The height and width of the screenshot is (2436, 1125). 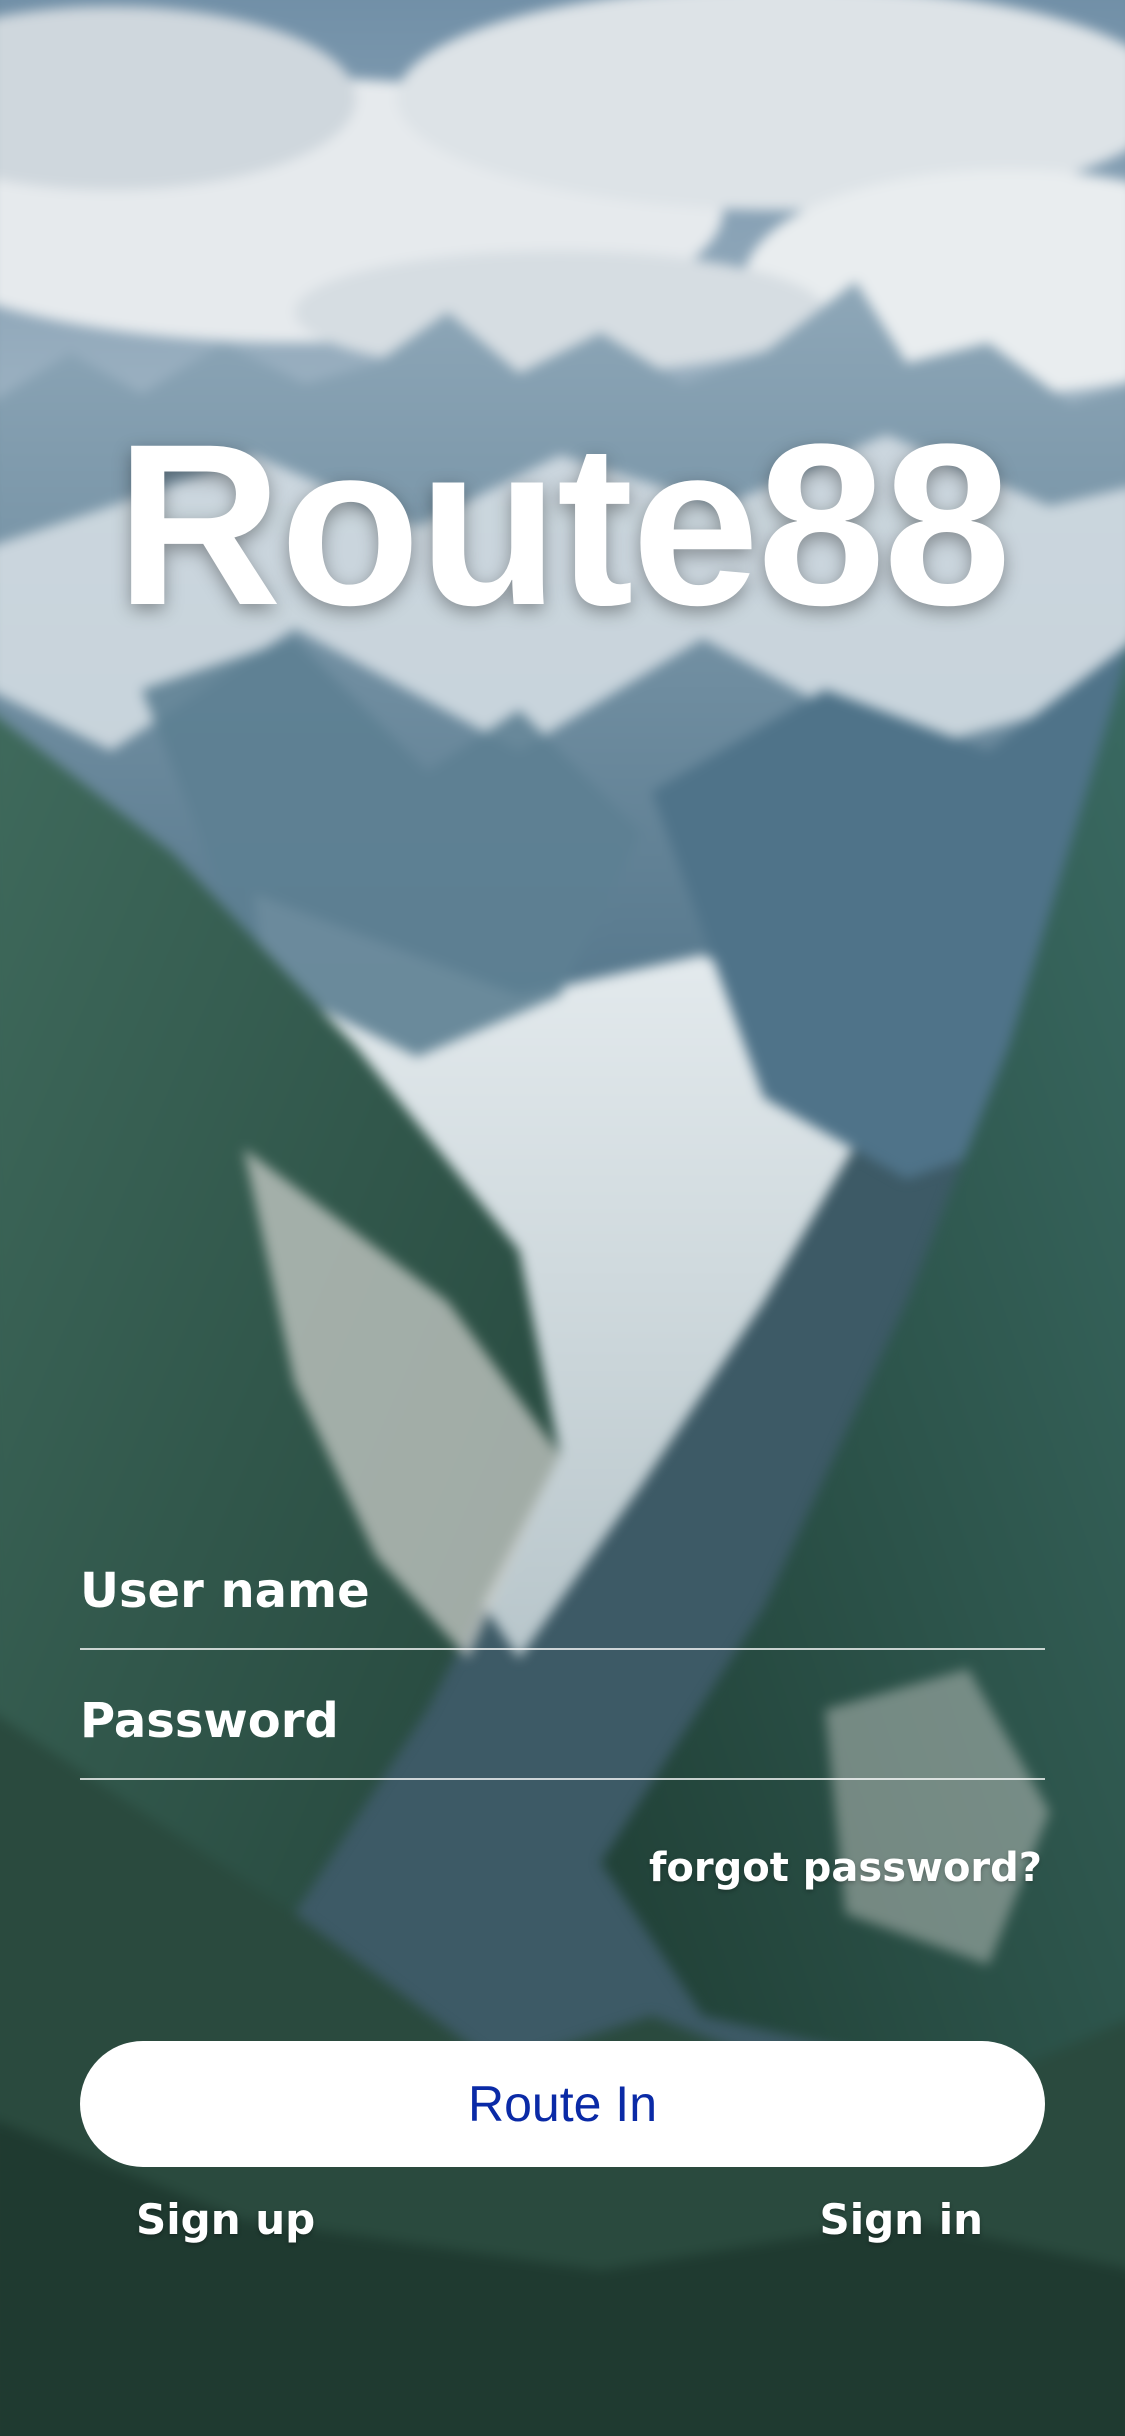 What do you see at coordinates (563, 524) in the screenshot?
I see `app-title: Route88` at bounding box center [563, 524].